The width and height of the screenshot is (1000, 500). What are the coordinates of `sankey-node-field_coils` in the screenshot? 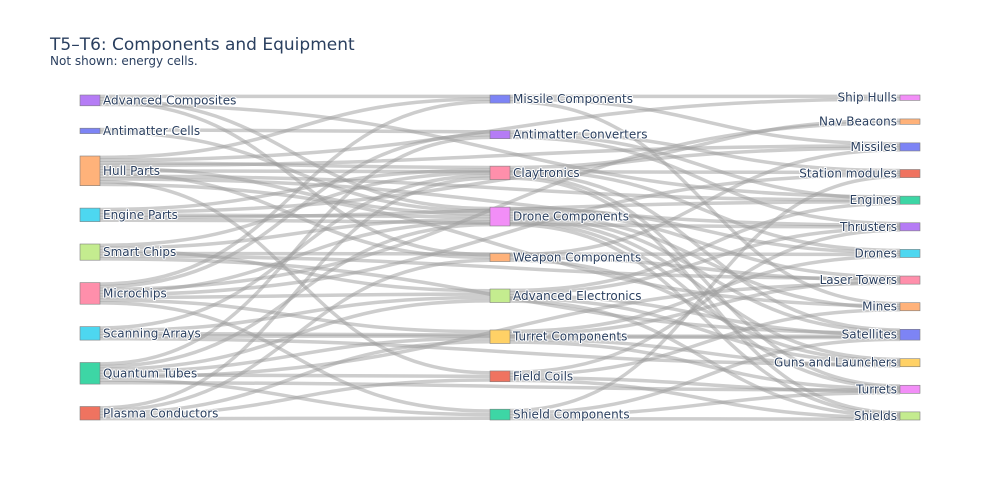 It's located at (500, 376).